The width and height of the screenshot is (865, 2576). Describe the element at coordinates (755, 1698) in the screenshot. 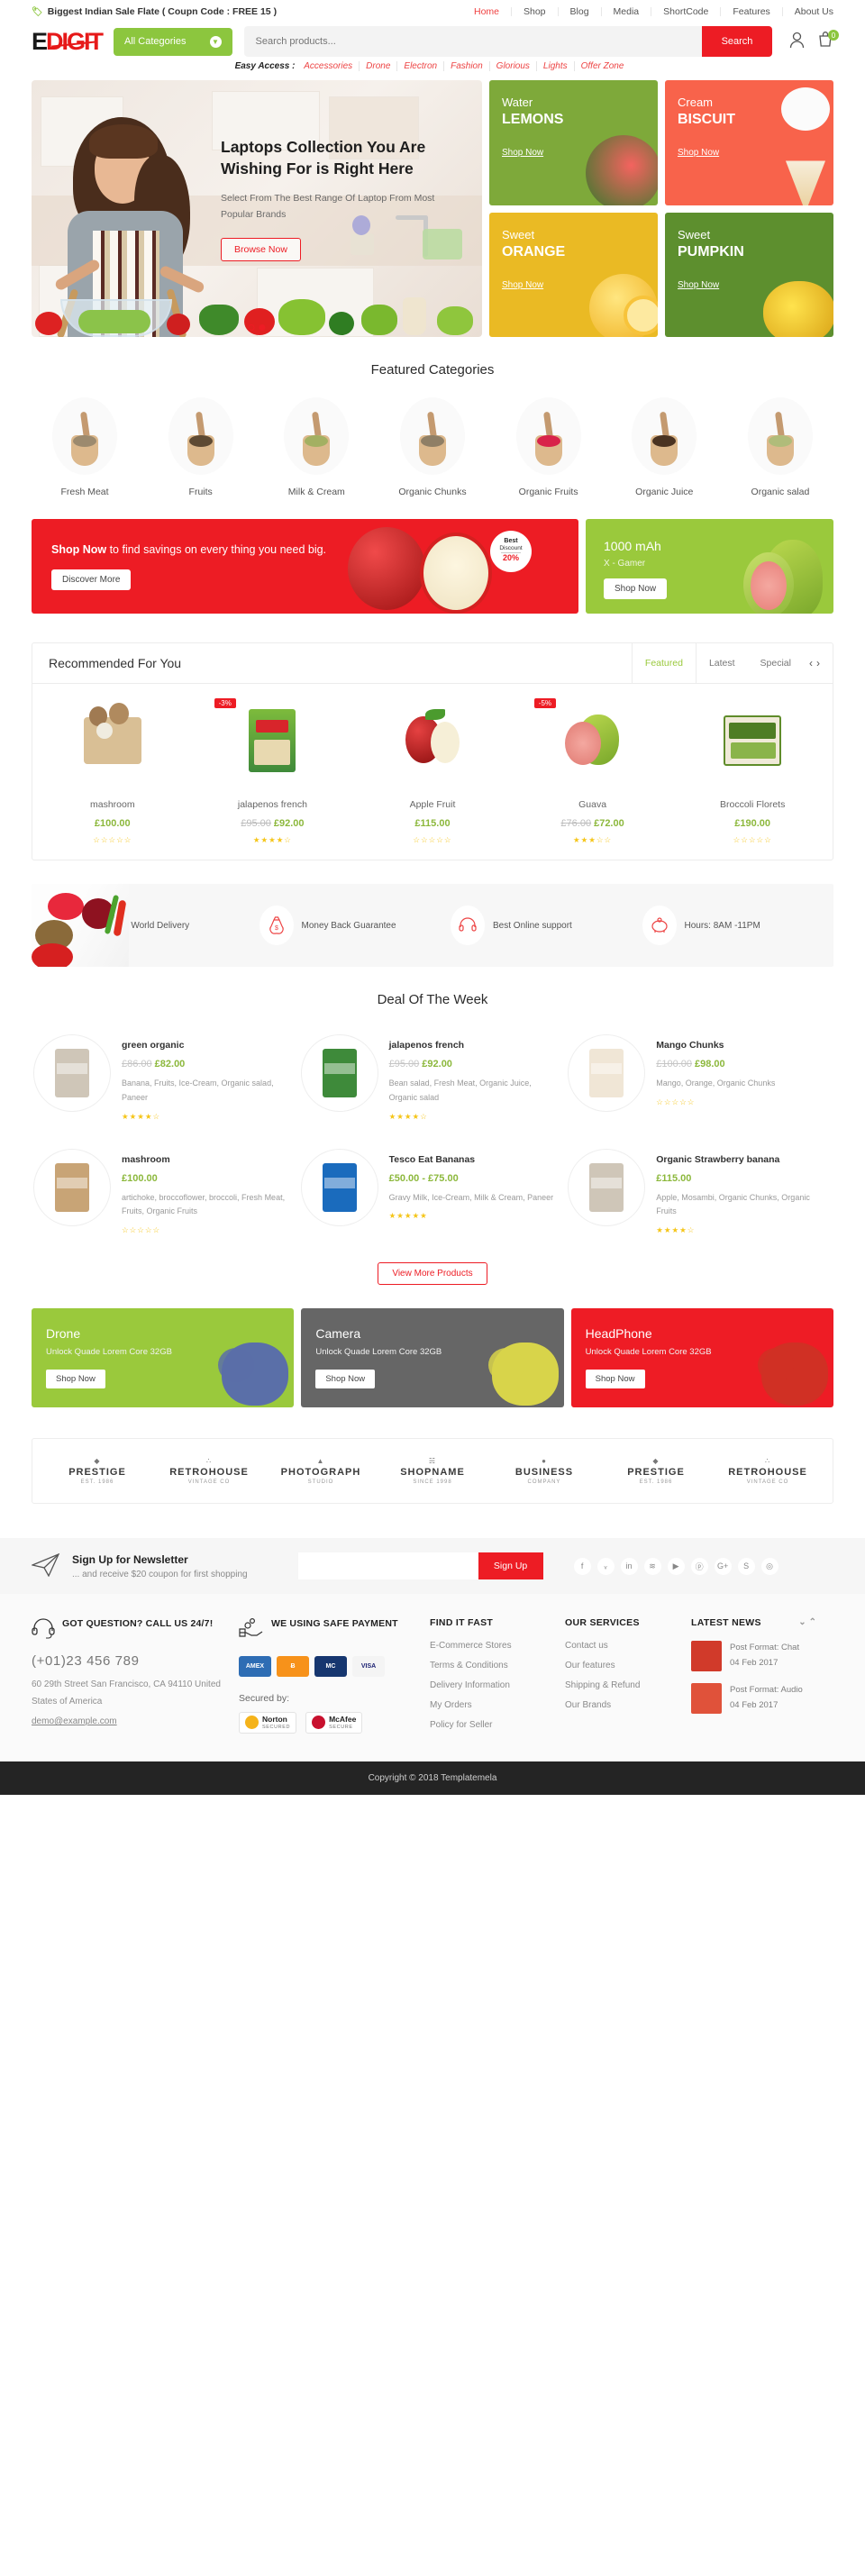

I see `news-item: Post Format: Audio 04 Feb 2017` at that location.